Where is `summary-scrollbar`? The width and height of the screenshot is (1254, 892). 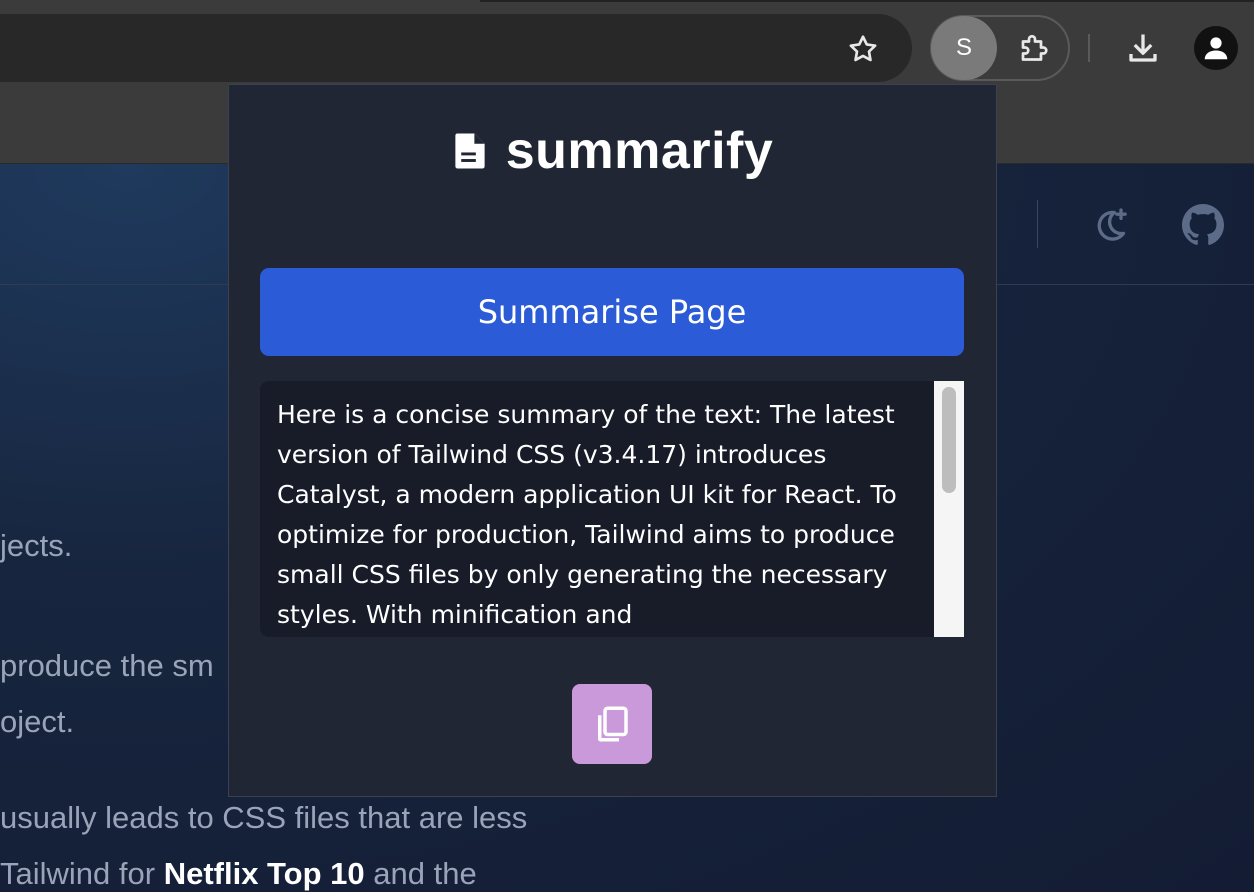 summary-scrollbar is located at coordinates (949, 509).